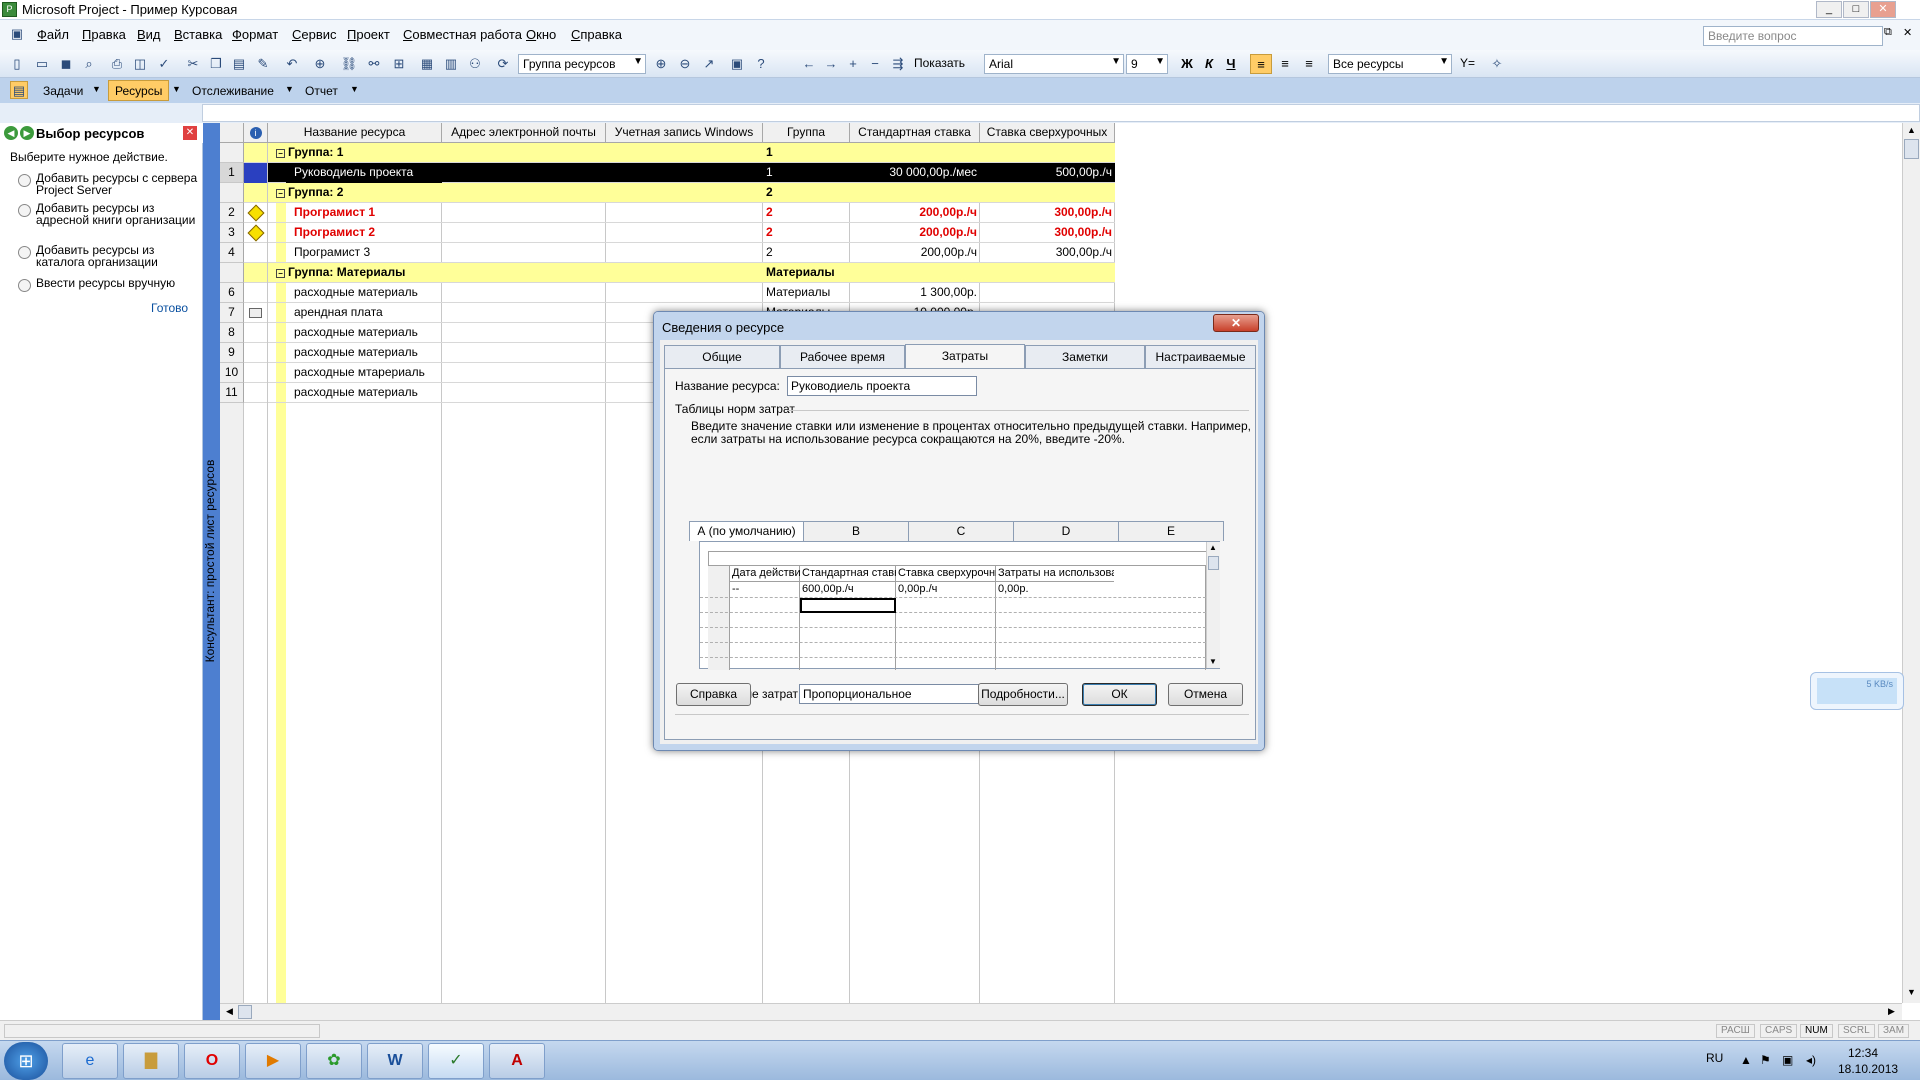  Describe the element at coordinates (359, 153) in the screenshot. I see `group-name-cell: − Группа: 1` at that location.